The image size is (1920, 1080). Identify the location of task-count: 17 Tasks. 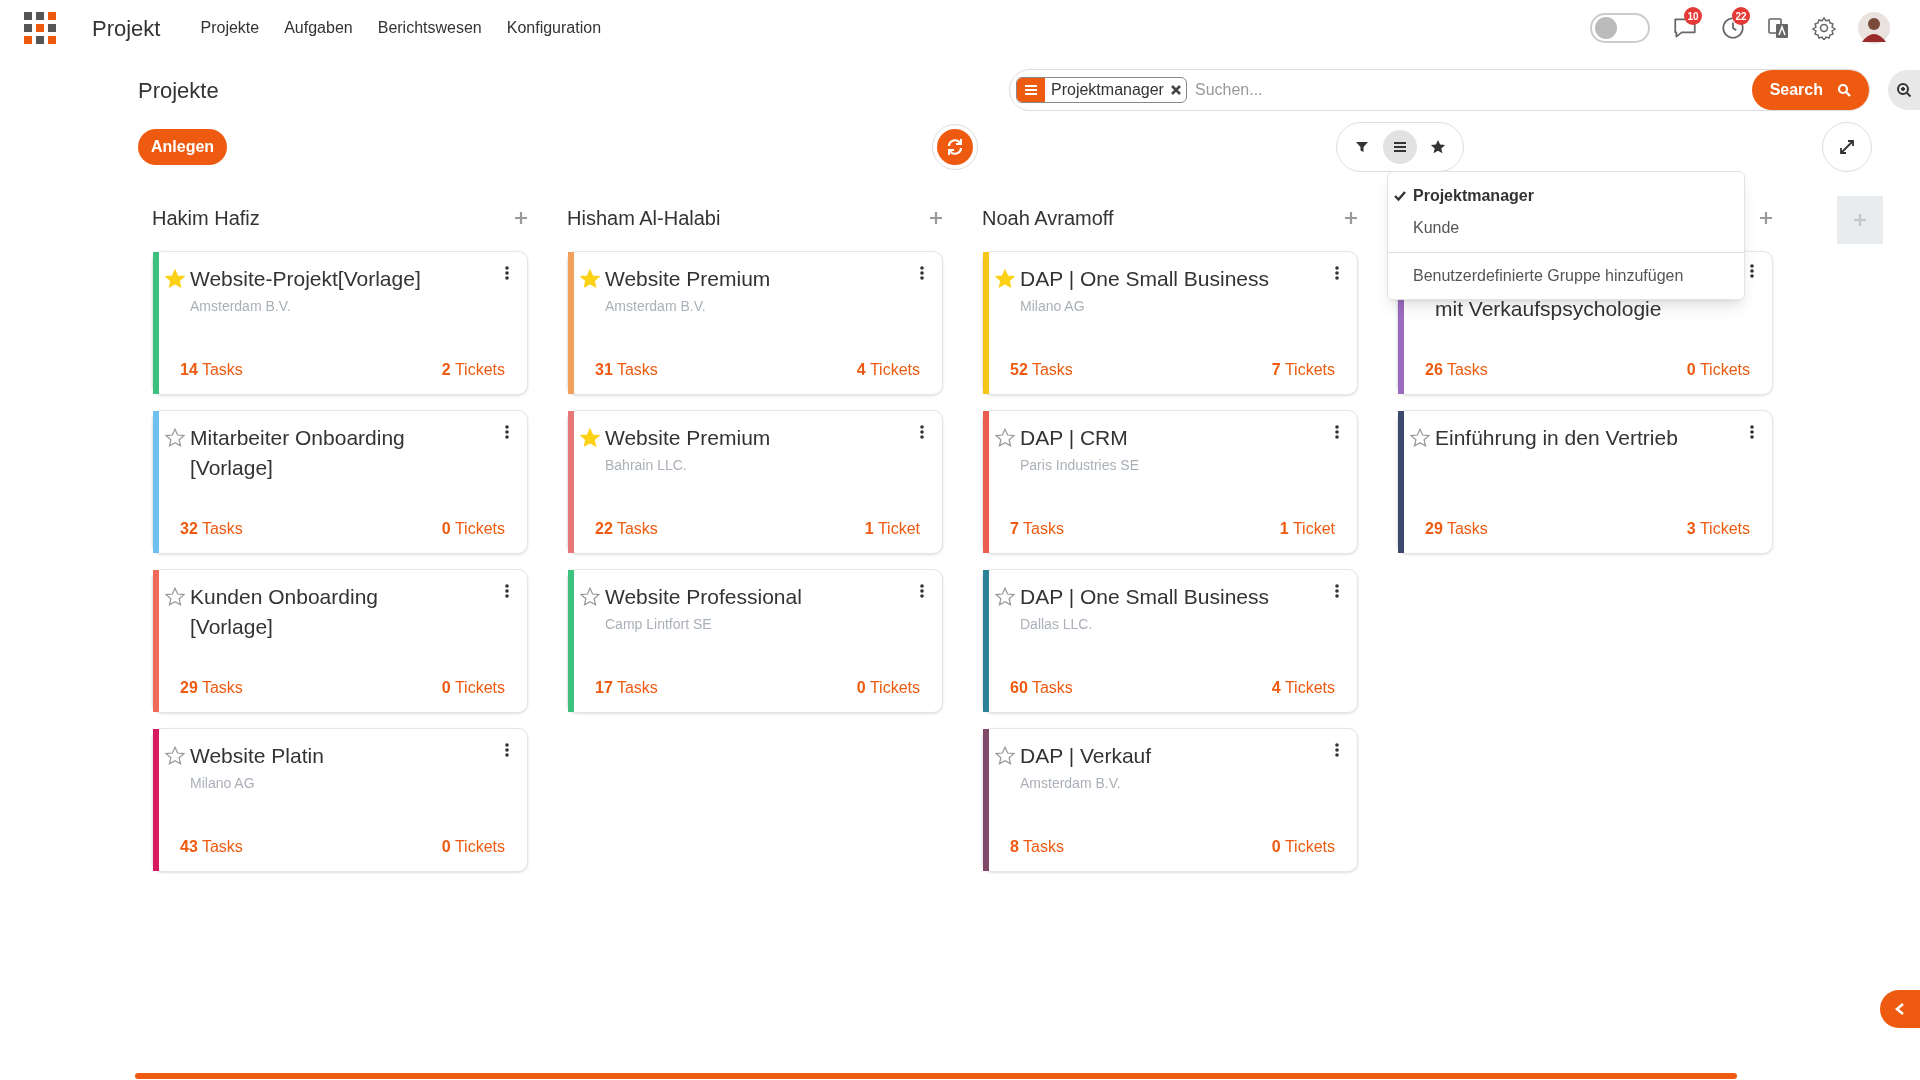
(626, 688).